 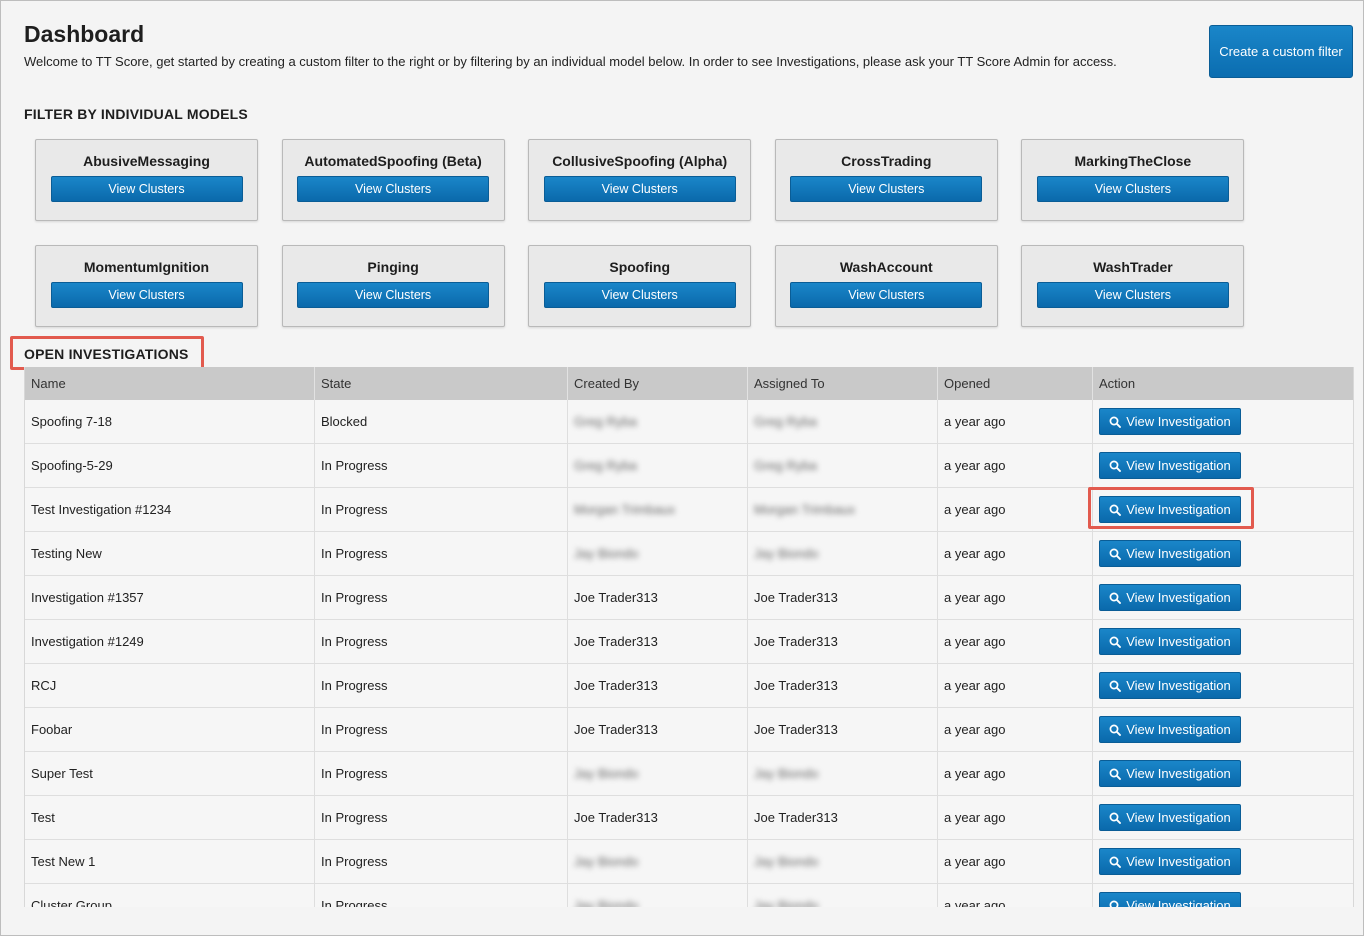 What do you see at coordinates (605, 421) in the screenshot?
I see `created-by: Greg Ryba` at bounding box center [605, 421].